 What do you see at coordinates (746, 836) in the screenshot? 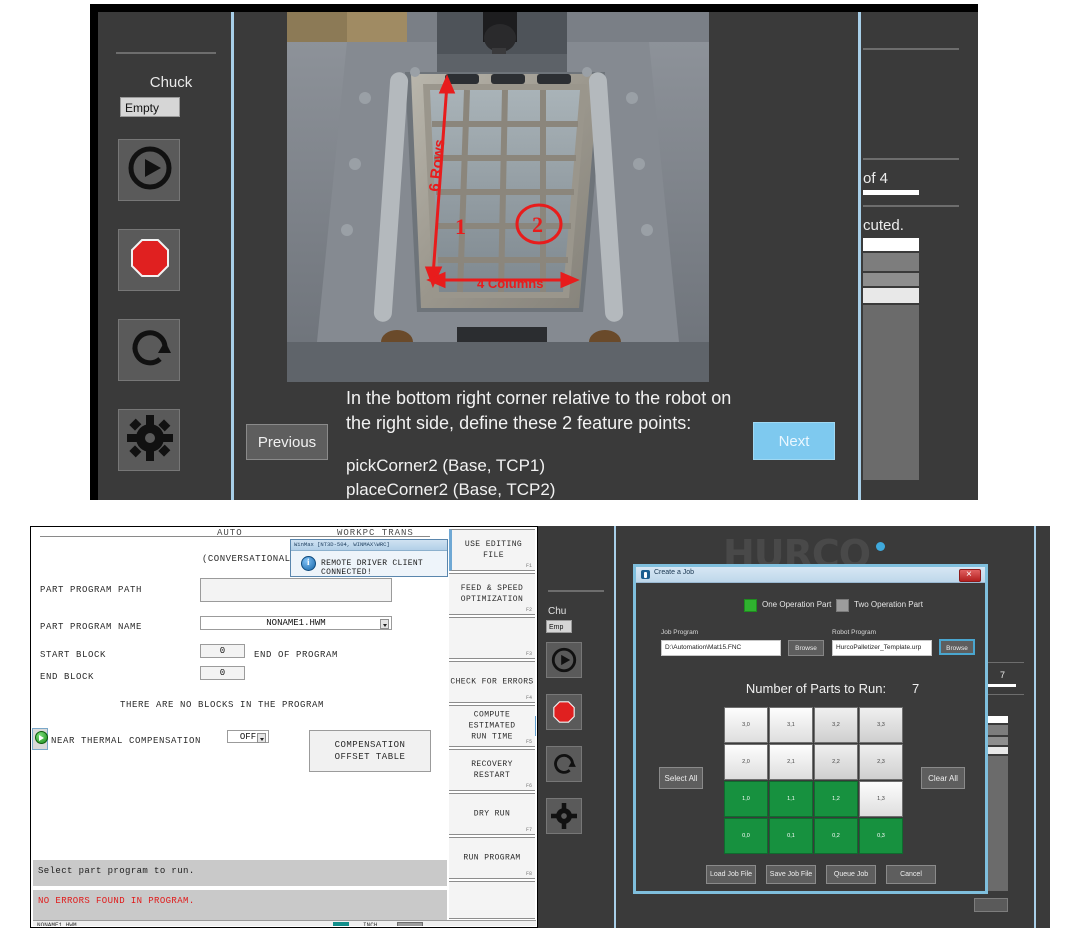
I see `part-cell-0-0: 0,0` at bounding box center [746, 836].